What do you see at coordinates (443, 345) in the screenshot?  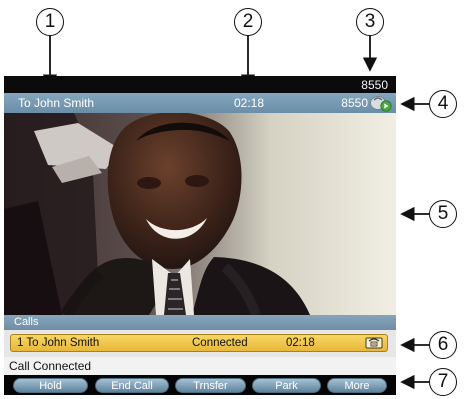 I see `callout-6: 6` at bounding box center [443, 345].